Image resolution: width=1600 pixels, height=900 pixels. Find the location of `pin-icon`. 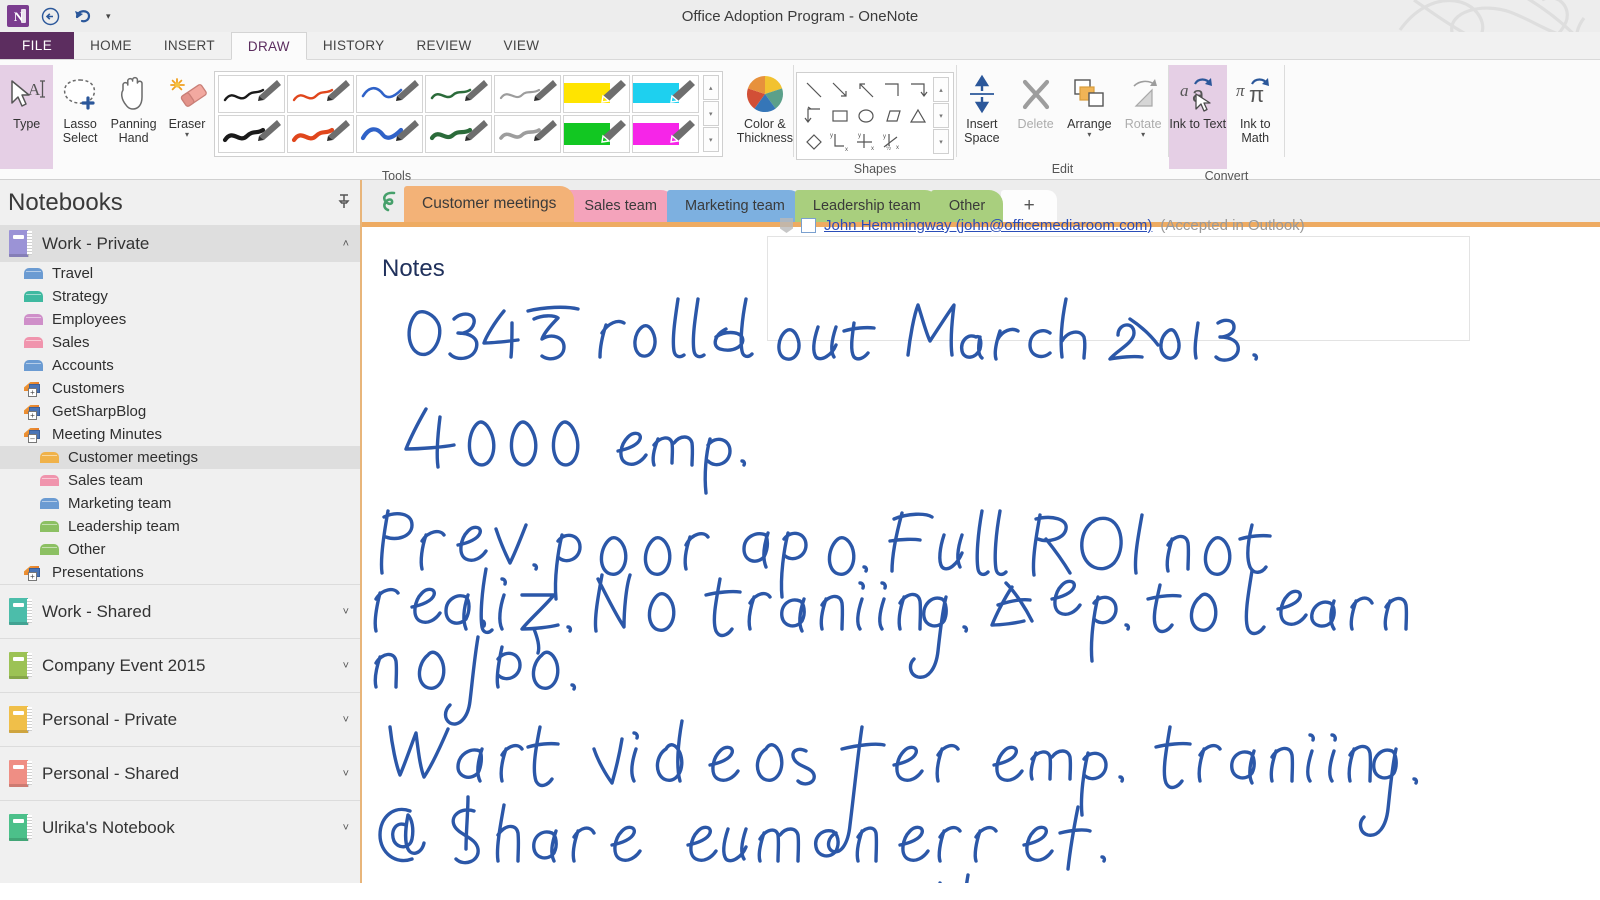

pin-icon is located at coordinates (344, 203).